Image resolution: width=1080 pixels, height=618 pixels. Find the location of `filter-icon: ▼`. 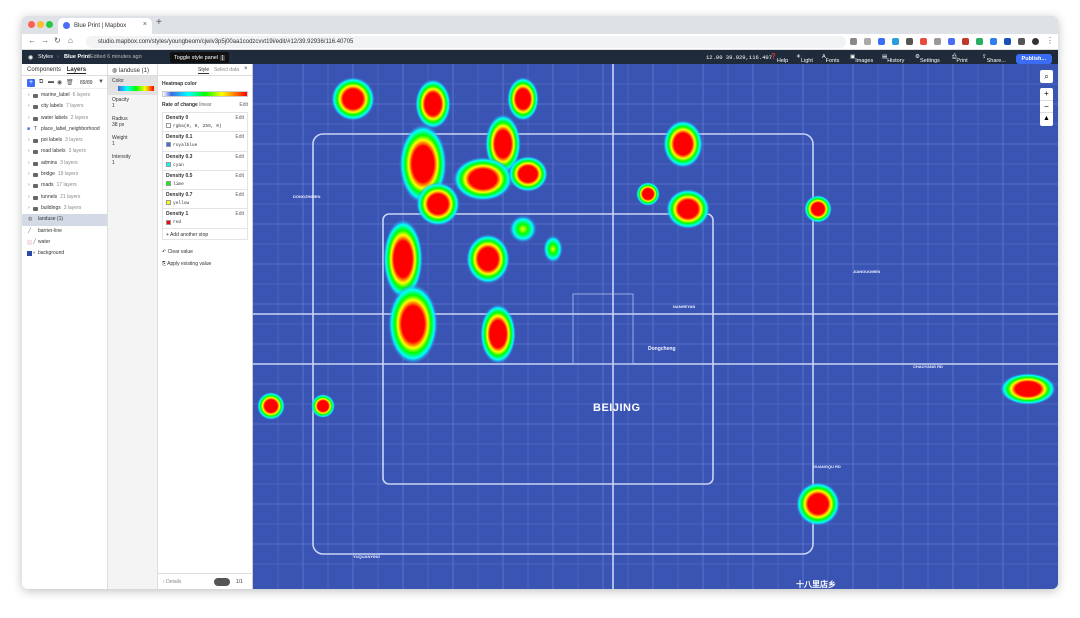

filter-icon: ▼ is located at coordinates (101, 82).